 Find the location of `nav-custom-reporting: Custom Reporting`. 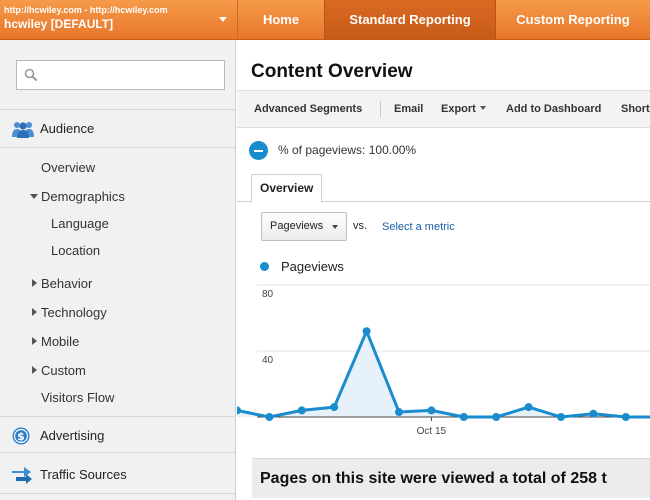

nav-custom-reporting: Custom Reporting is located at coordinates (573, 20).